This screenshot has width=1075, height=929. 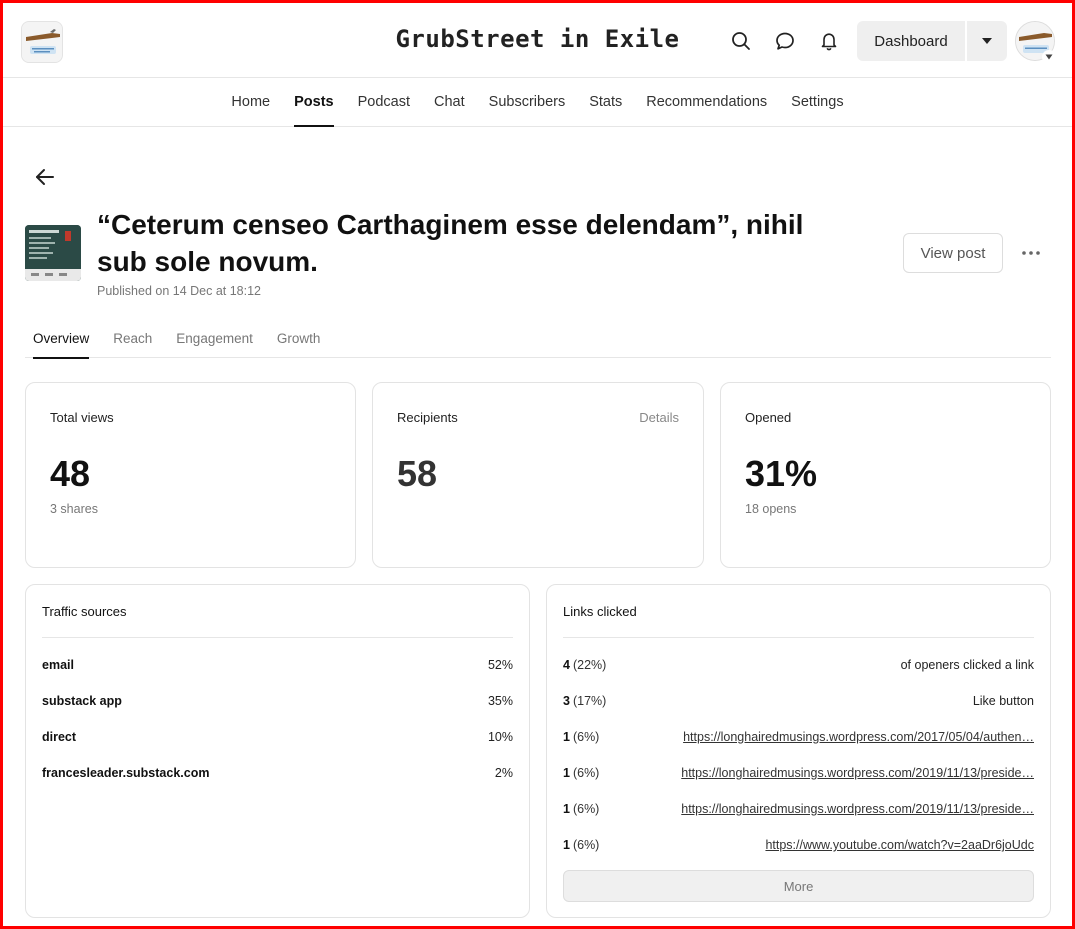 What do you see at coordinates (967, 665) in the screenshot?
I see `click-label: of openers clicked a link` at bounding box center [967, 665].